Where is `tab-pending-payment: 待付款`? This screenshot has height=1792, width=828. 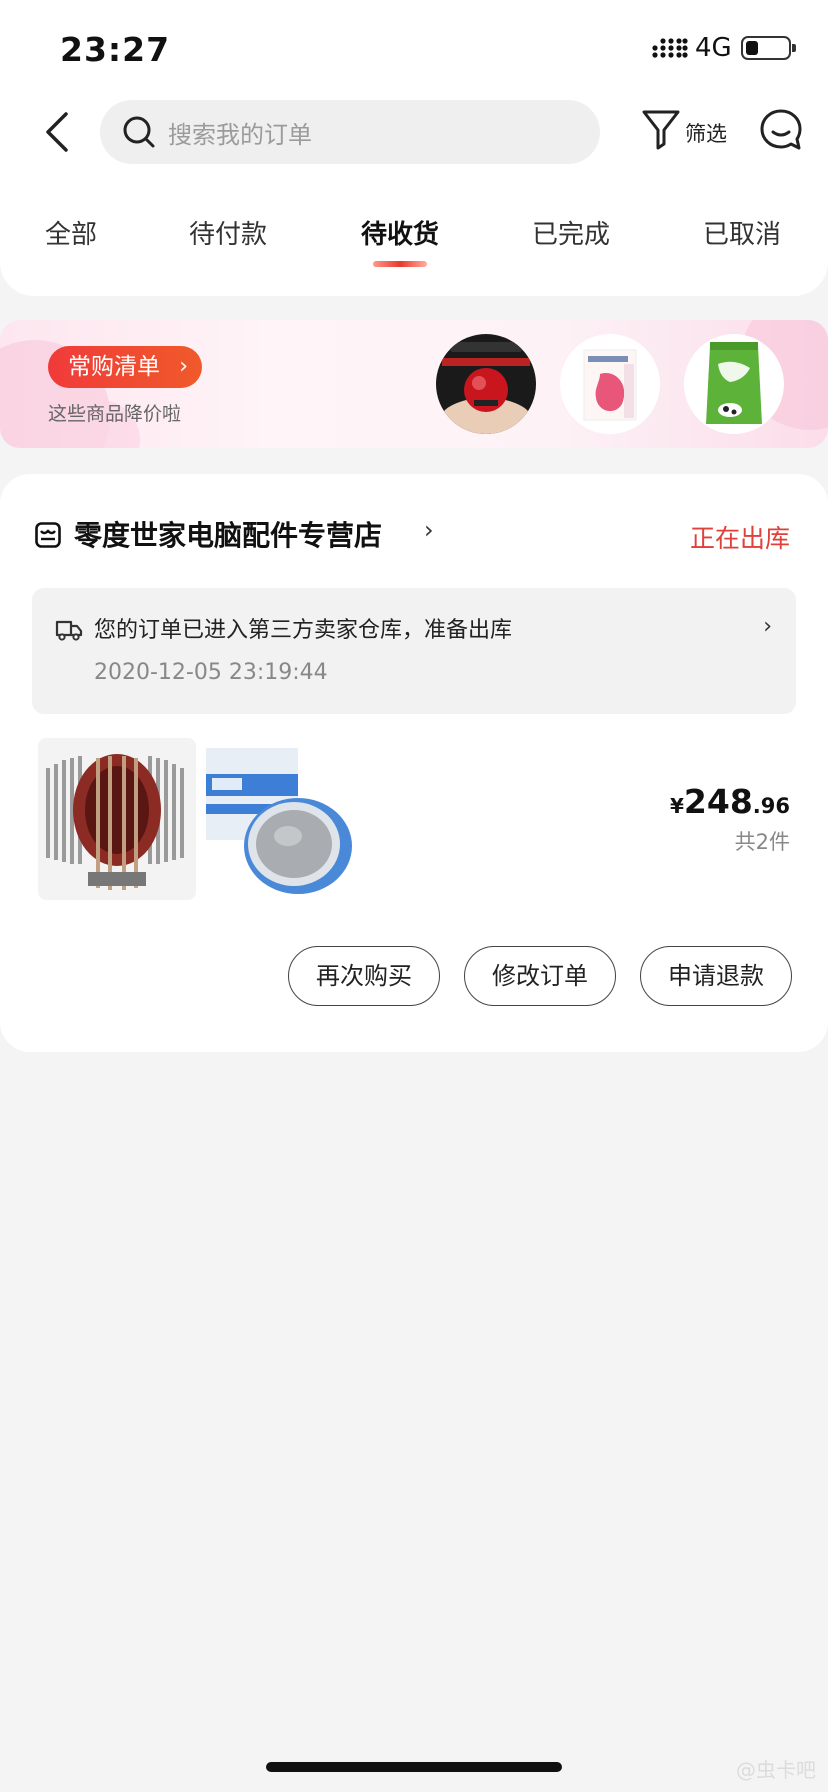 tab-pending-payment: 待付款 is located at coordinates (228, 232).